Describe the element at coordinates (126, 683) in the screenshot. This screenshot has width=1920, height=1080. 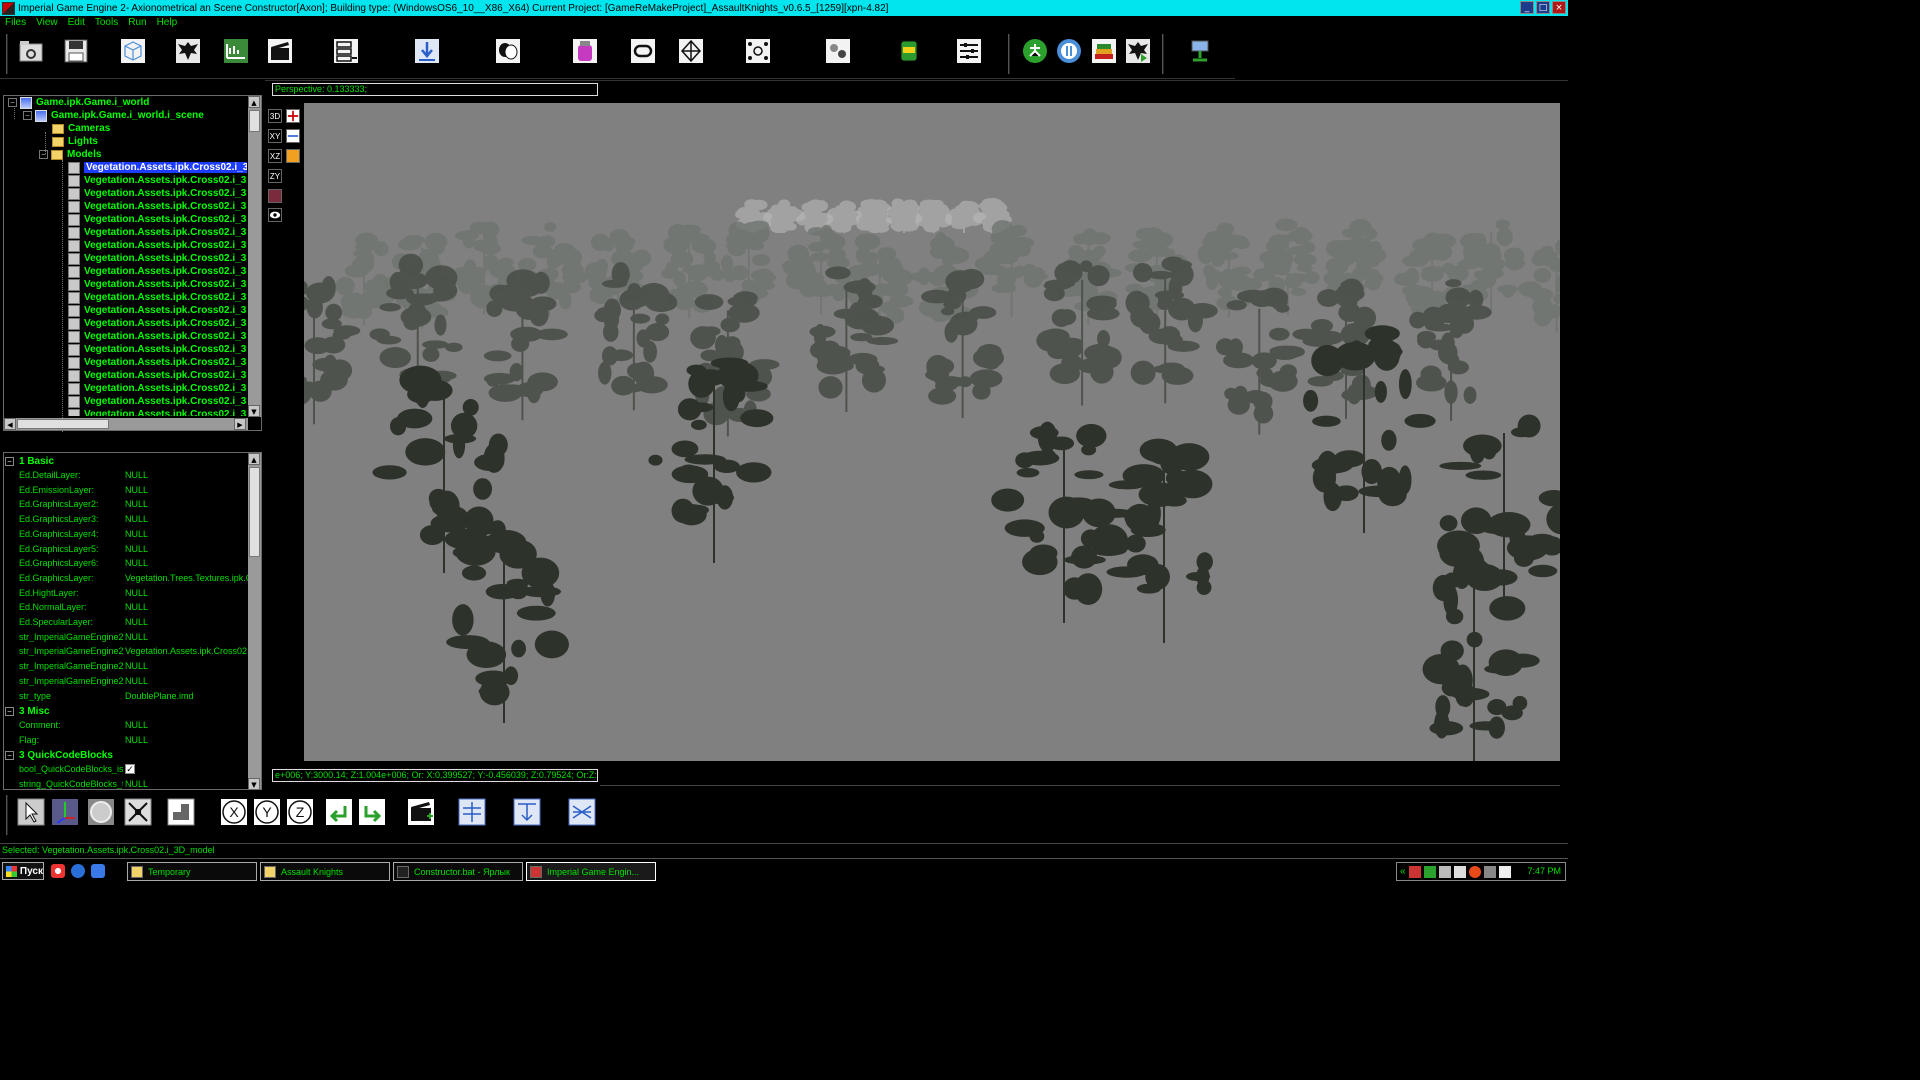
I see `property-row: str_ImperialGameEngine2A NULL` at that location.